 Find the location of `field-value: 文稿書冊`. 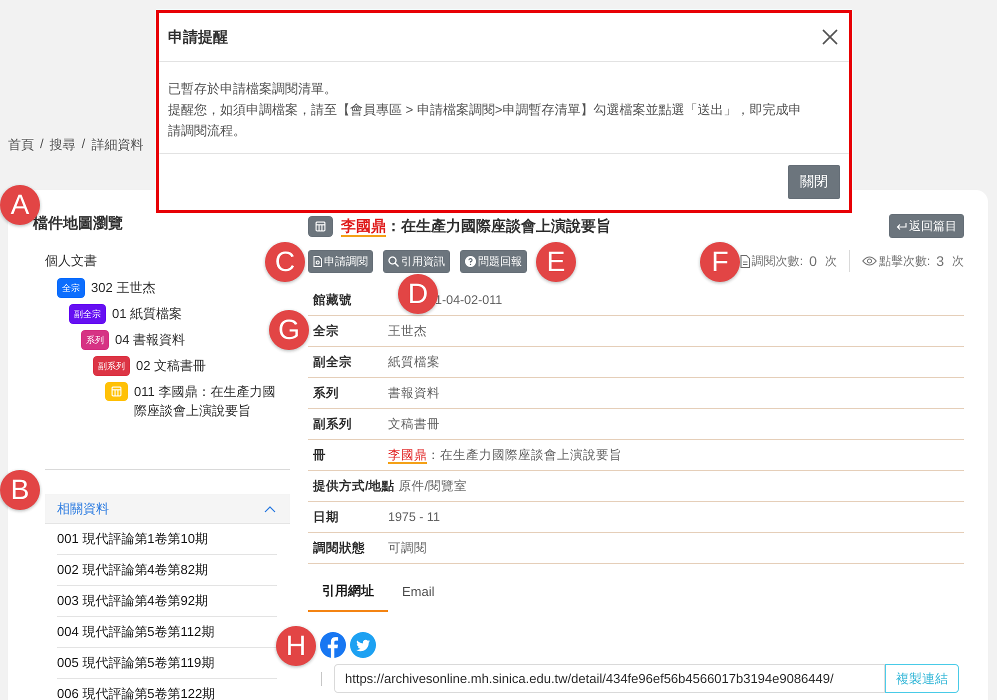

field-value: 文稿書冊 is located at coordinates (414, 424).